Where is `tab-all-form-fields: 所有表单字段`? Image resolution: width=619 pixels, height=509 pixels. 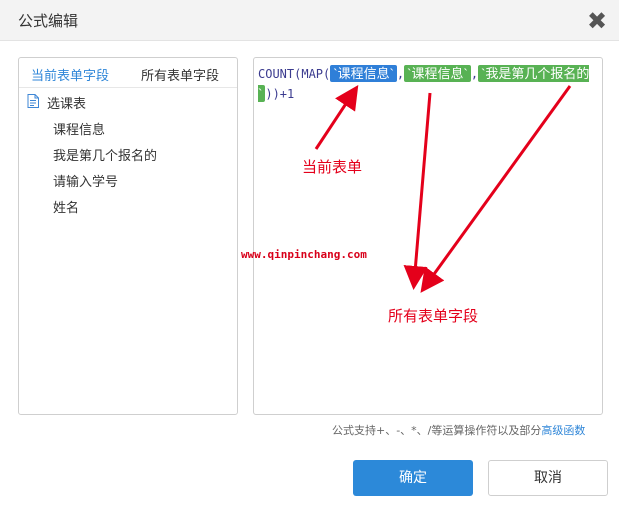 tab-all-form-fields: 所有表单字段 is located at coordinates (180, 74).